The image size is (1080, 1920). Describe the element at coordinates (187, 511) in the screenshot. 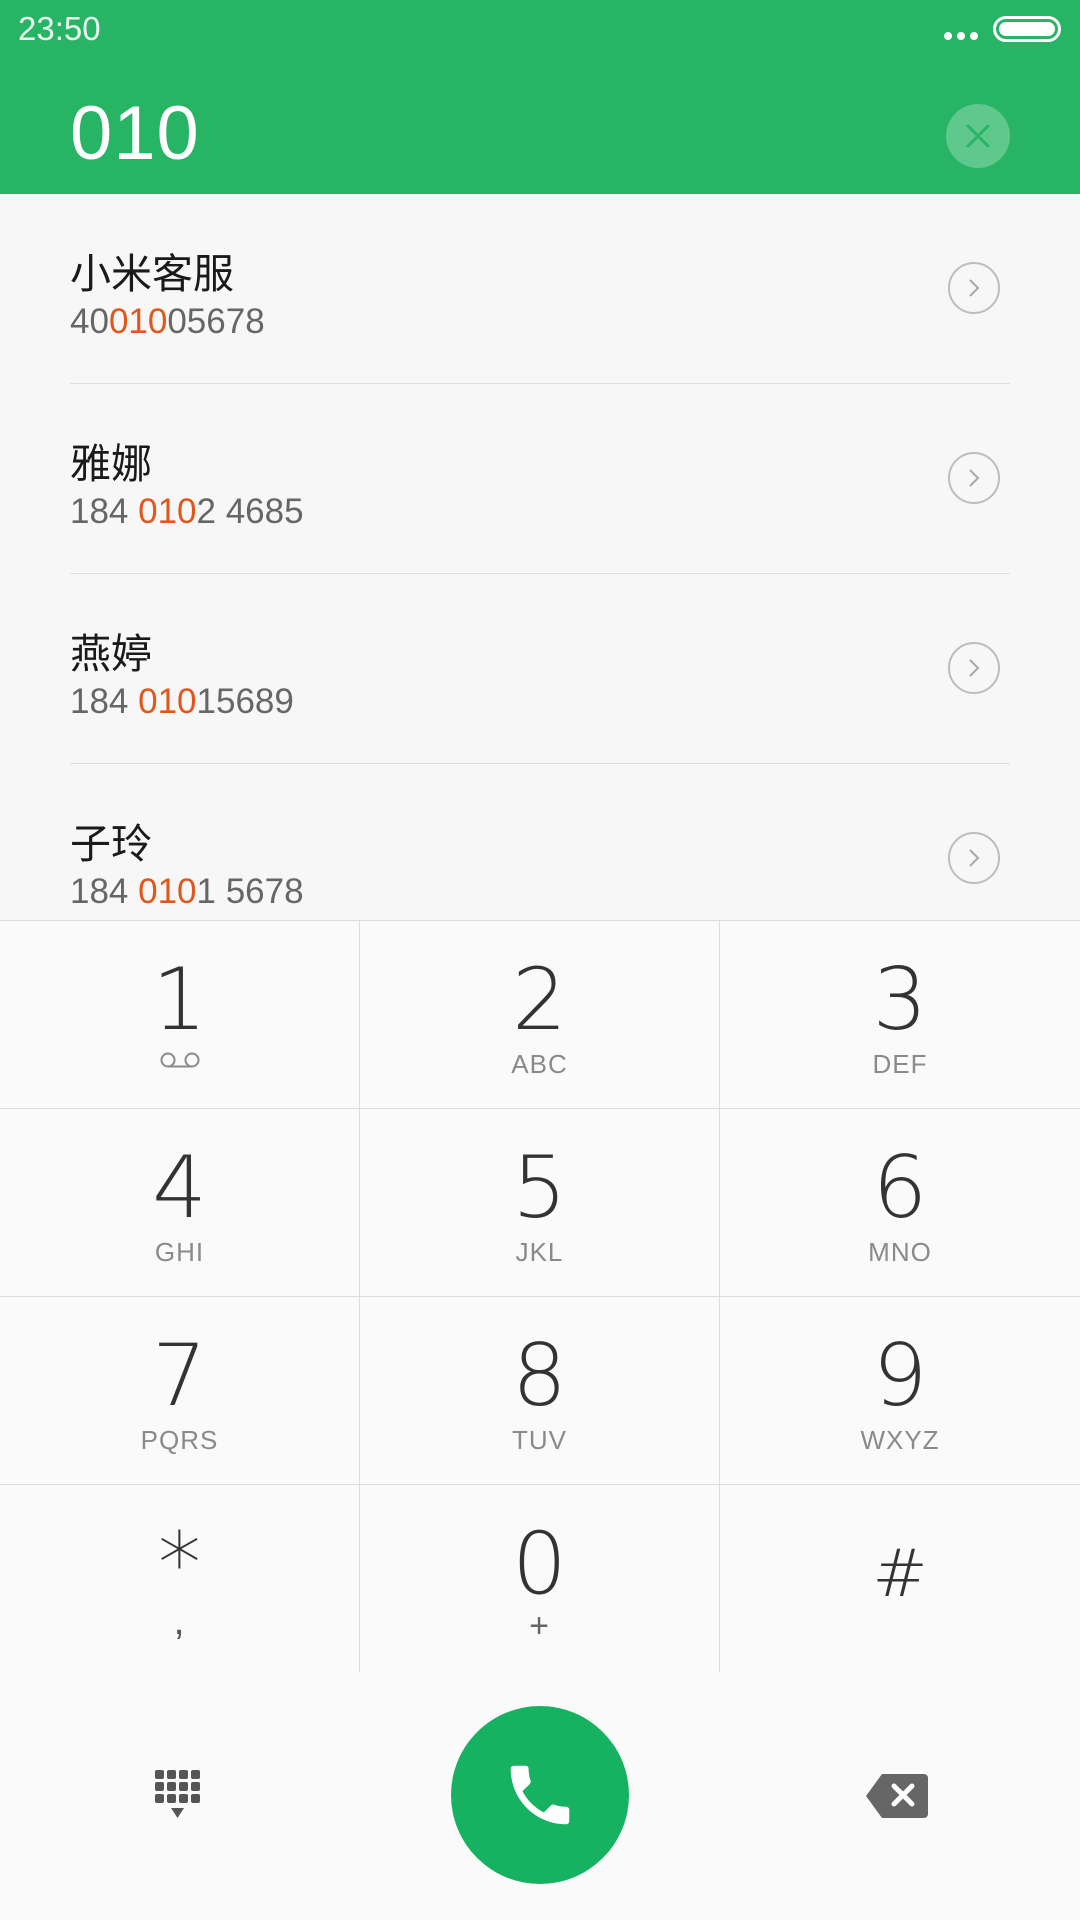

I see `contact-number: 184 0102 4685` at that location.